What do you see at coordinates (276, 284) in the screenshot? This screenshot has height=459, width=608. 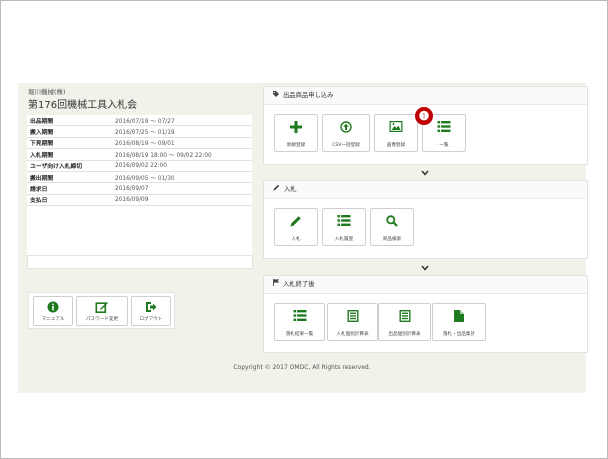 I see `flag-icon` at bounding box center [276, 284].